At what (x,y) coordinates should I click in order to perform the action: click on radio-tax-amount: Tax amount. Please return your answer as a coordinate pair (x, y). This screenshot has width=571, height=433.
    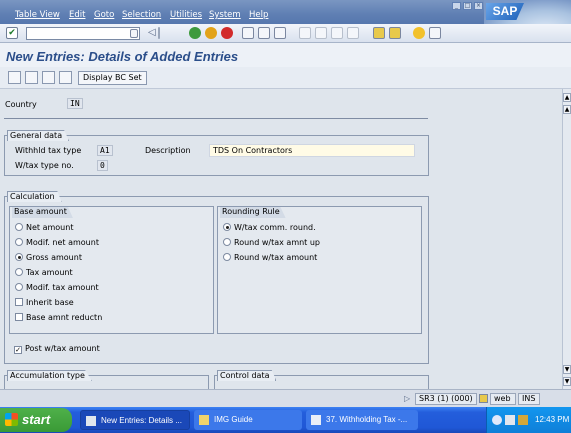
    Looking at the image, I should click on (44, 272).